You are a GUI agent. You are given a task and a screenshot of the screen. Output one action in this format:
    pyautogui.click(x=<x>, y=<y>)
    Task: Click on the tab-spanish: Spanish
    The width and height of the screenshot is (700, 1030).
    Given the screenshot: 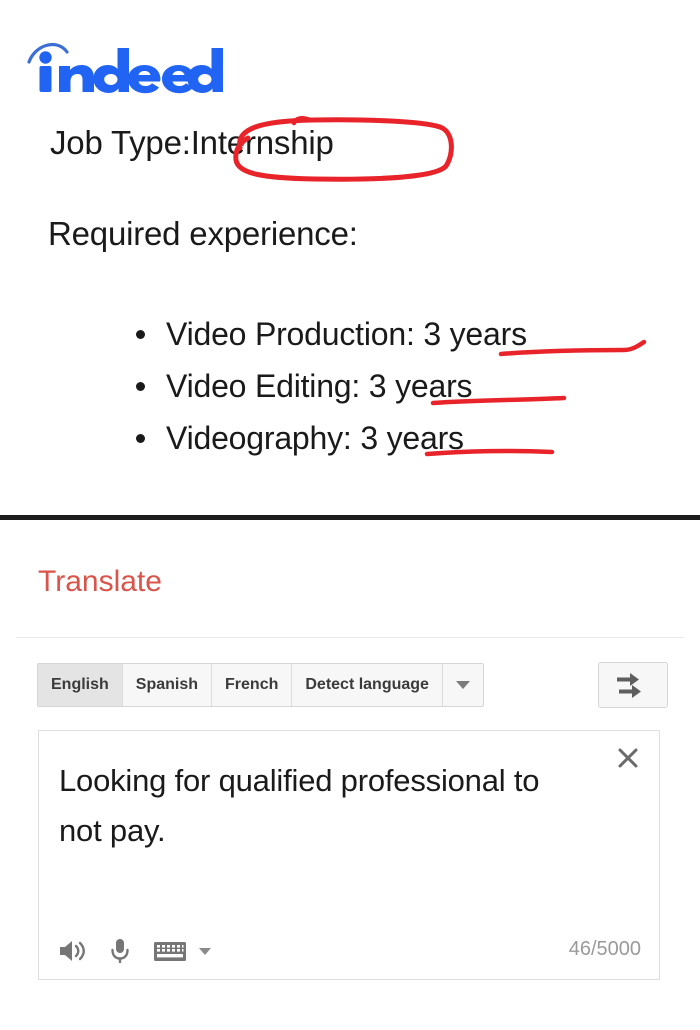 What is the action you would take?
    pyautogui.click(x=167, y=685)
    